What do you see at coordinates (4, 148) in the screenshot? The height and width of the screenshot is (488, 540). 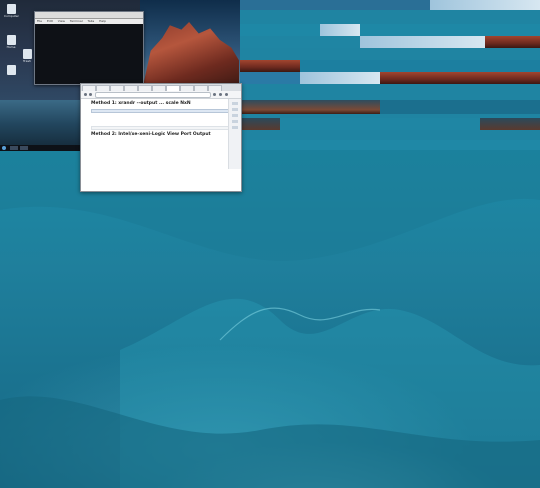 I see `start-menu-icon` at bounding box center [4, 148].